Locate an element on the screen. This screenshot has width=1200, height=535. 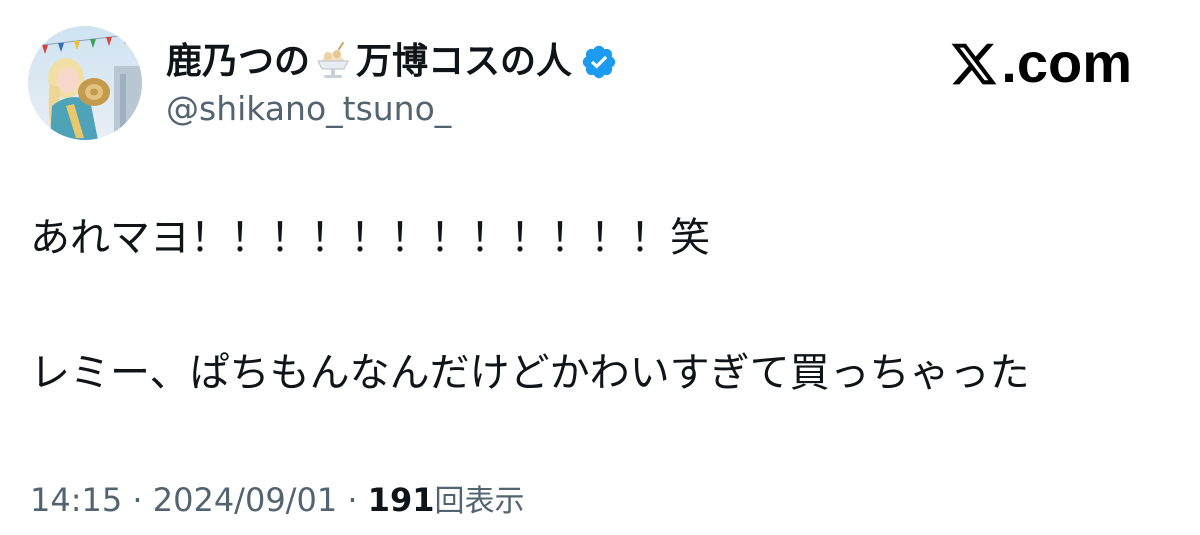
x-brand: .com is located at coordinates (1040, 62).